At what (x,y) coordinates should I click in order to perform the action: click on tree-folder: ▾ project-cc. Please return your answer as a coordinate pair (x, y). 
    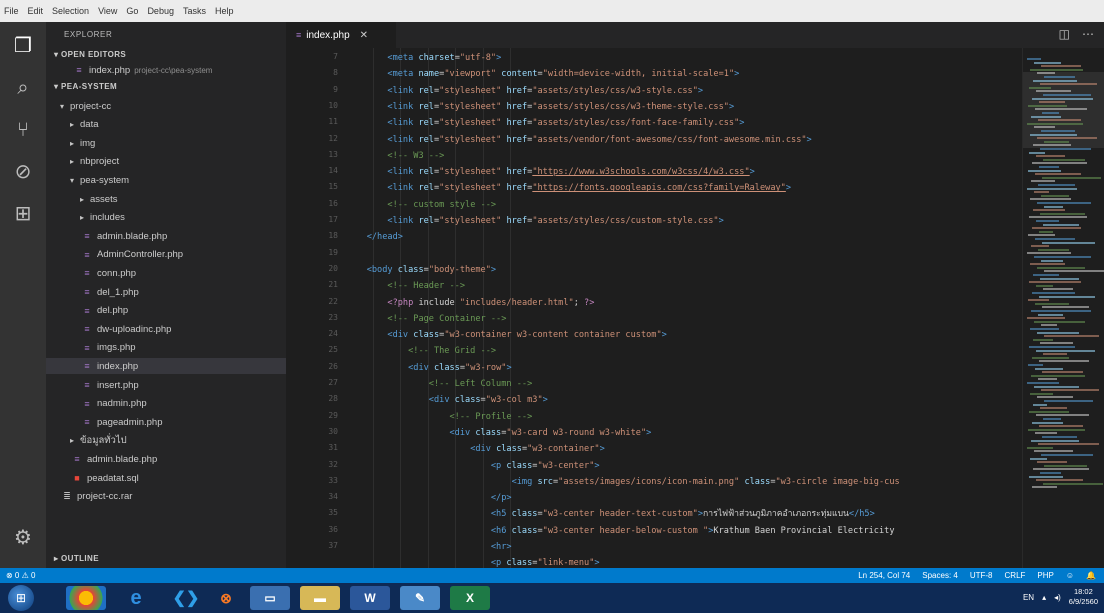
    Looking at the image, I should click on (166, 106).